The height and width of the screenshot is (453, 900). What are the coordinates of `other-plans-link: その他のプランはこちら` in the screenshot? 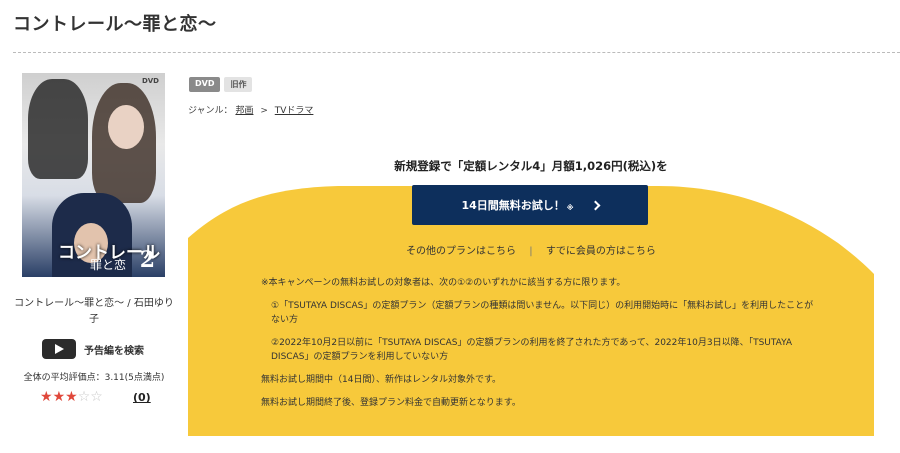 It's located at (461, 251).